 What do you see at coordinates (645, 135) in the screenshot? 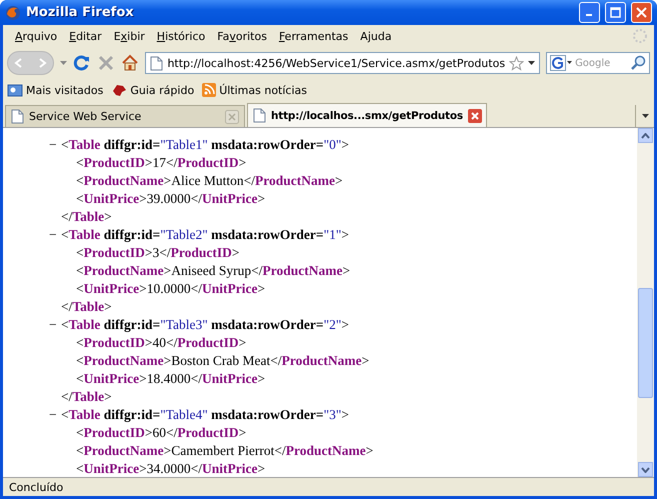
I see `scroll-up-icon` at bounding box center [645, 135].